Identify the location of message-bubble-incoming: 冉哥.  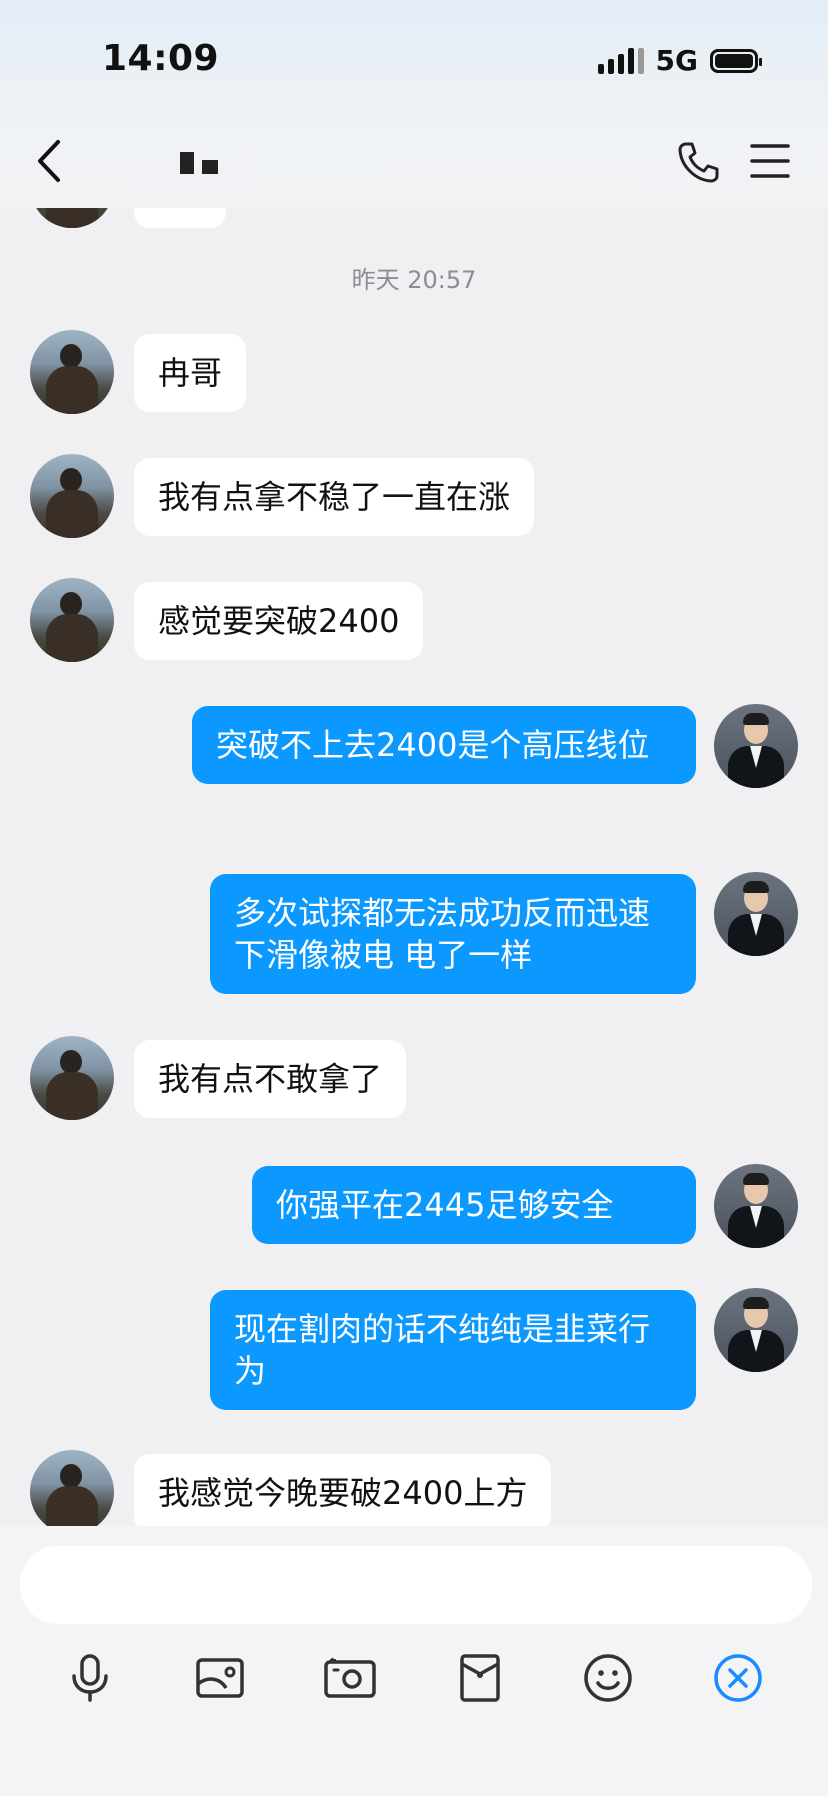
(190, 373).